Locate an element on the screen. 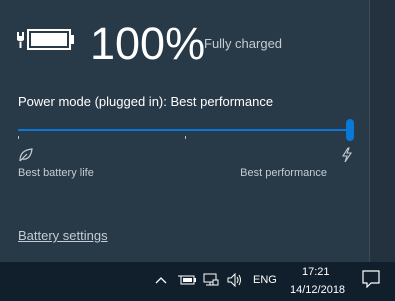  battery-settings-link: Battery settings is located at coordinates (63, 235).